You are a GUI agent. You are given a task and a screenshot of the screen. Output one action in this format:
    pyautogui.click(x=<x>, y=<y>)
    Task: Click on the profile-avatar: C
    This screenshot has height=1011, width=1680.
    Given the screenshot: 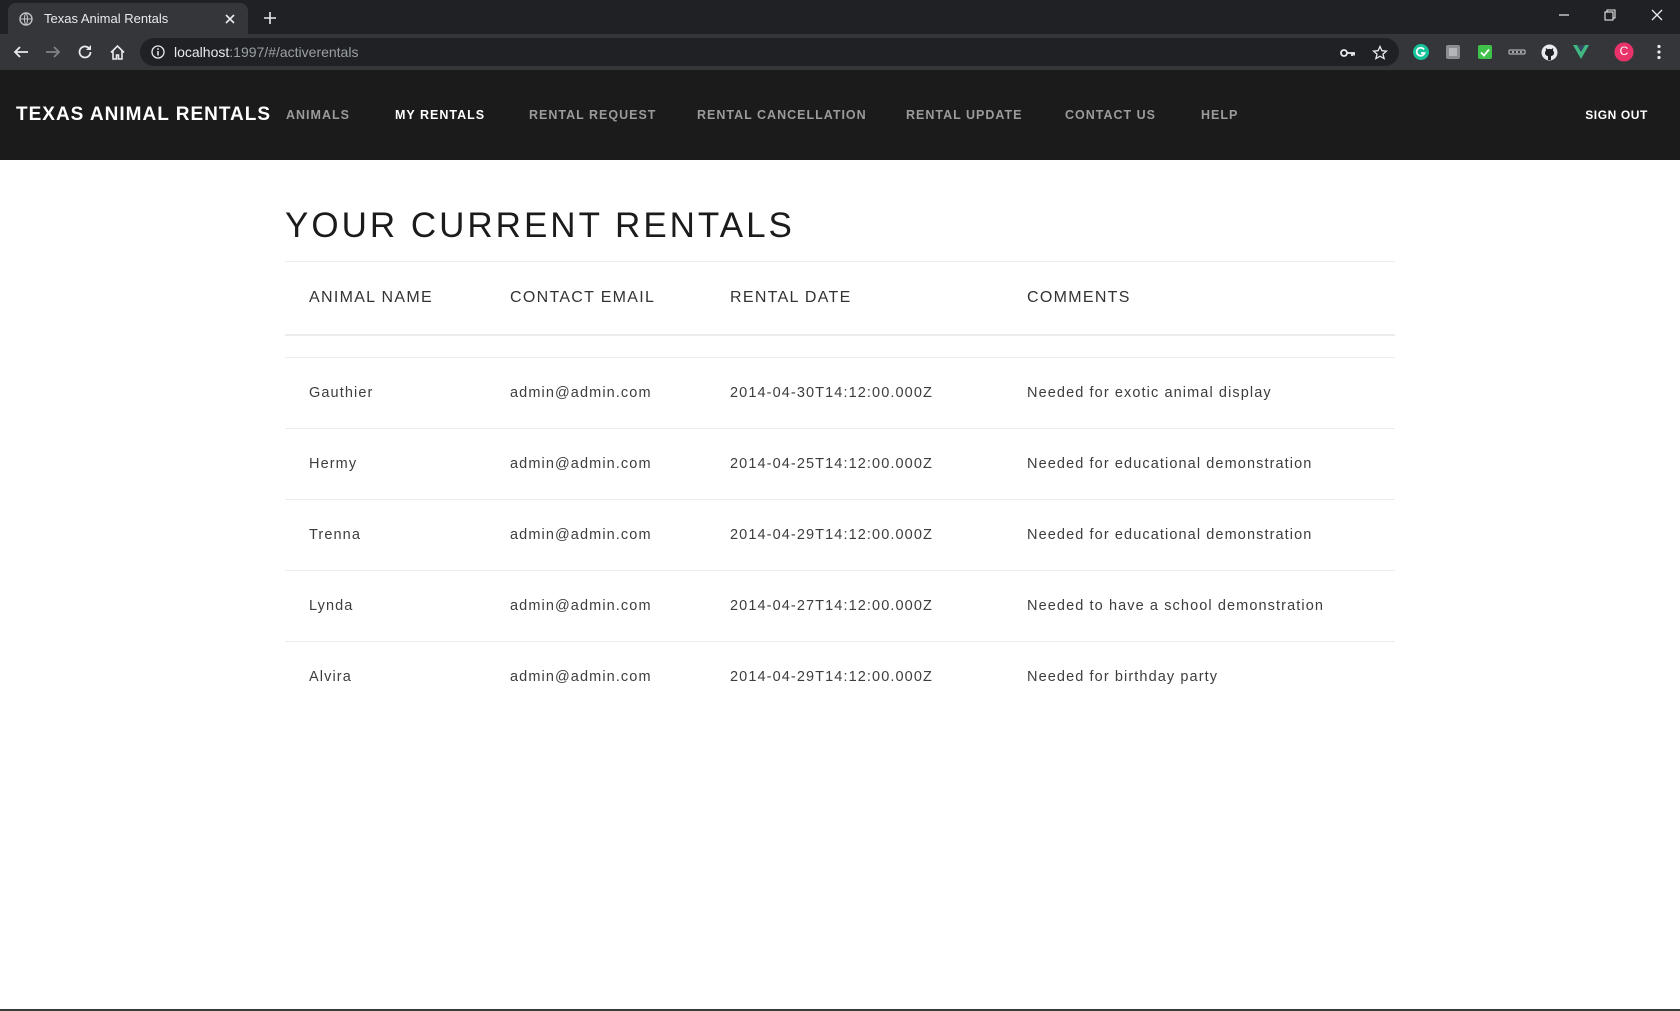 What is the action you would take?
    pyautogui.click(x=1624, y=52)
    